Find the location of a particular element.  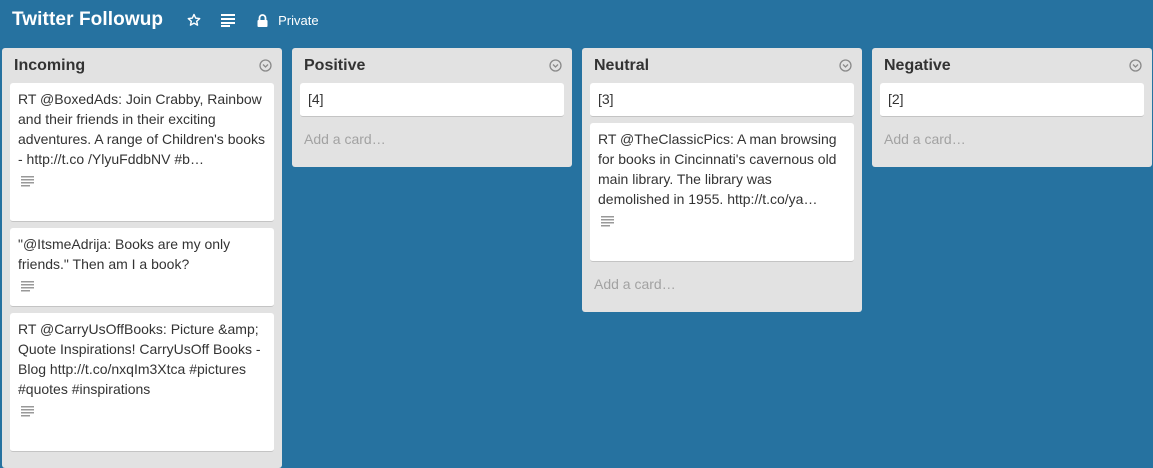

star-icon is located at coordinates (194, 20).